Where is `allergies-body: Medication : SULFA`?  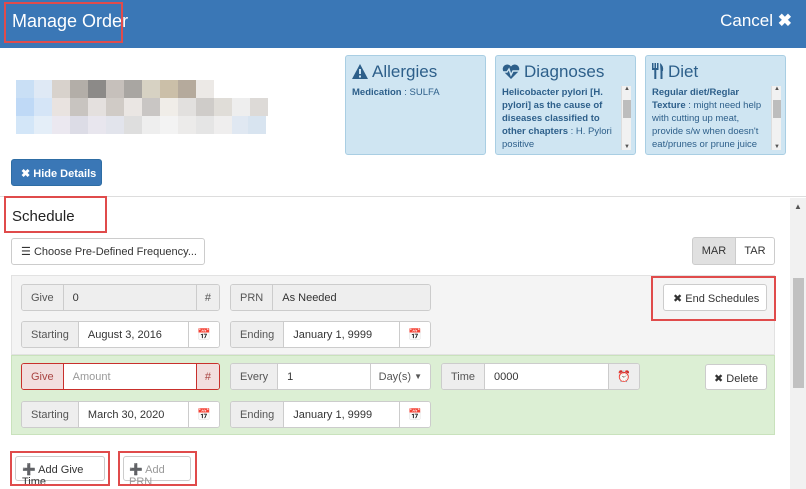
allergies-body: Medication : SULFA is located at coordinates (396, 92).